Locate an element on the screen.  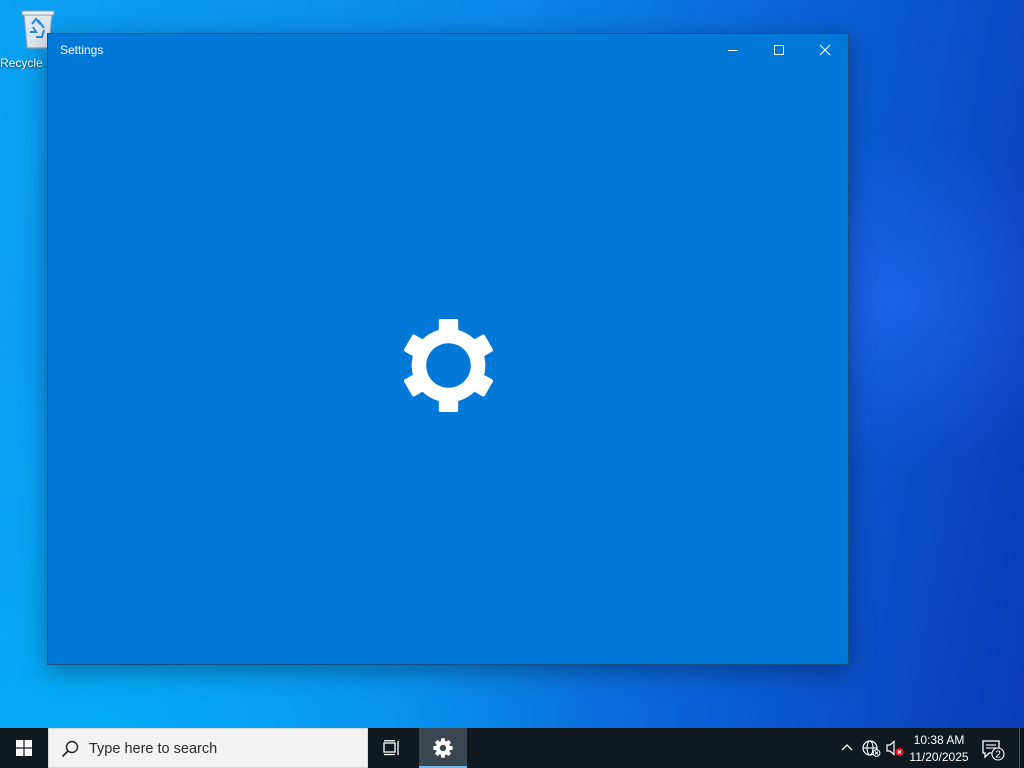
task-view-icon is located at coordinates (391, 748).